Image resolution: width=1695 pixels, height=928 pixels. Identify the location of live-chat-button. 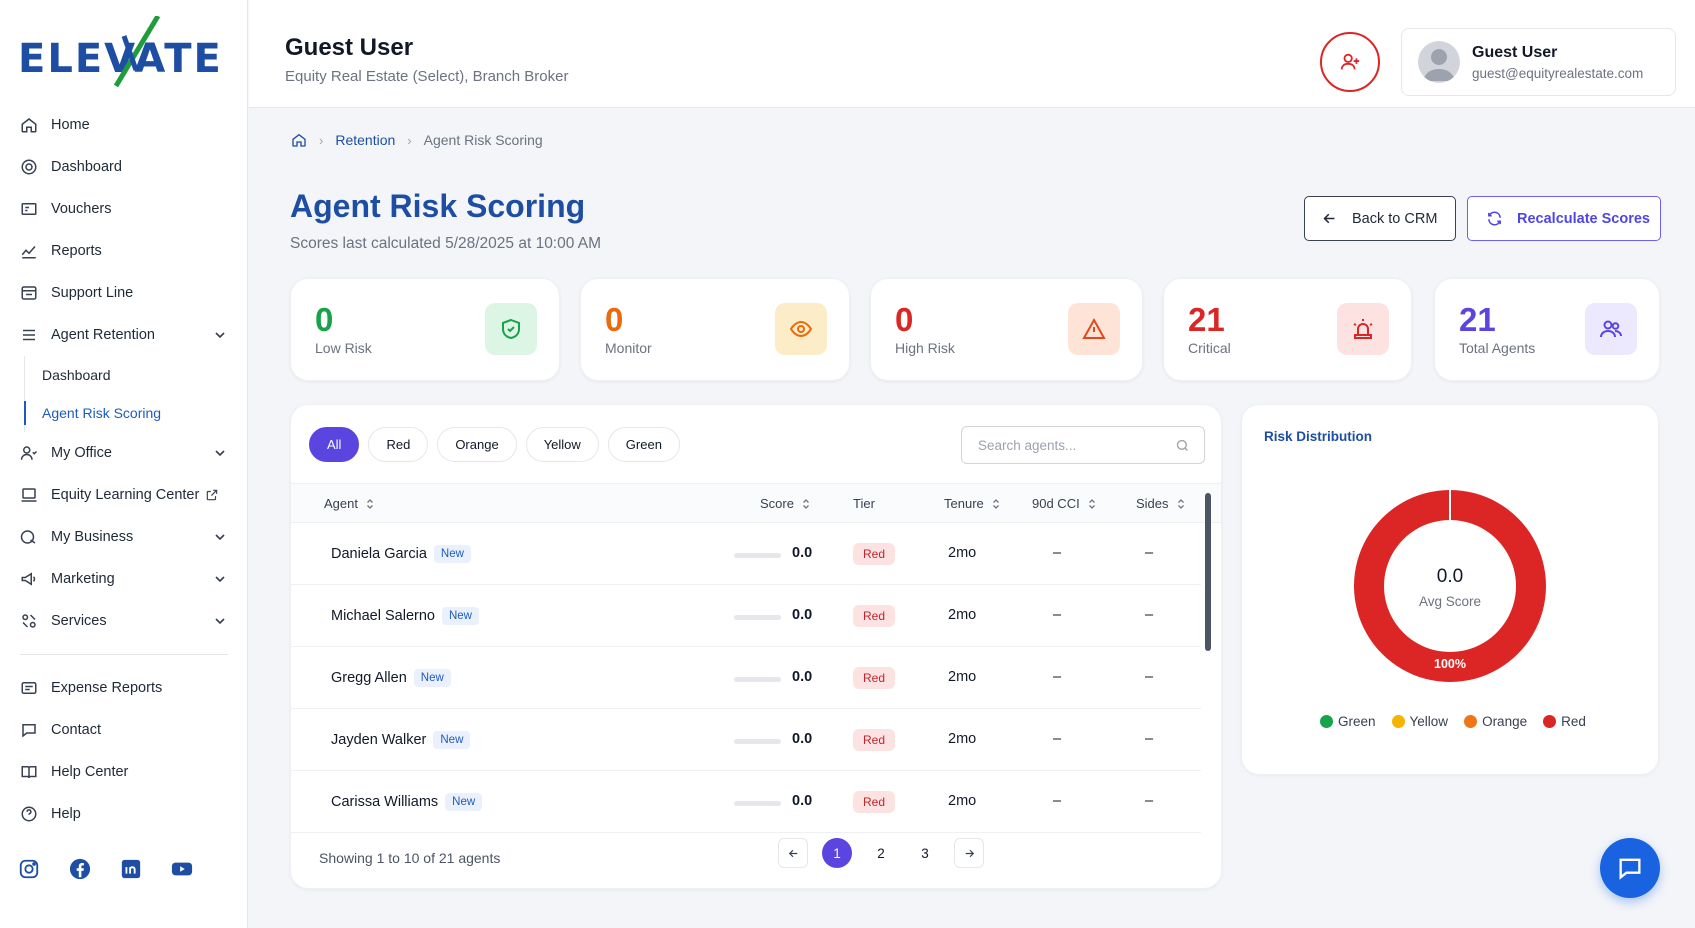
(1630, 868).